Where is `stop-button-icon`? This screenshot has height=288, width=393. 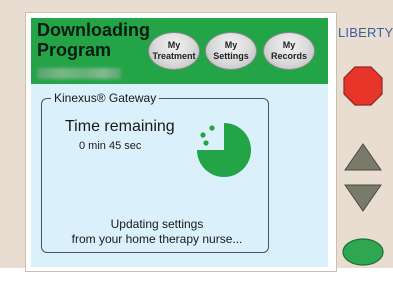 stop-button-icon is located at coordinates (363, 86).